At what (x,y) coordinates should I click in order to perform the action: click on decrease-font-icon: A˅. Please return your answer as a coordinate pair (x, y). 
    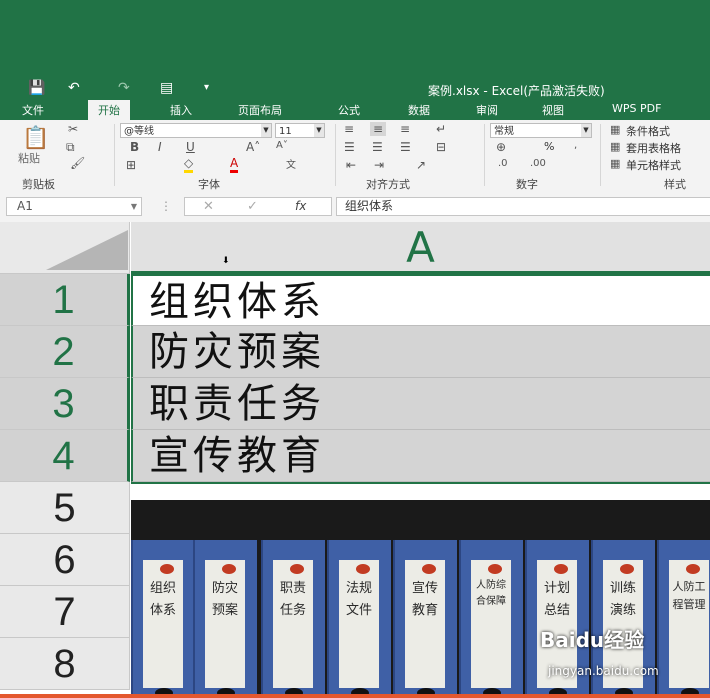
    Looking at the image, I should click on (282, 145).